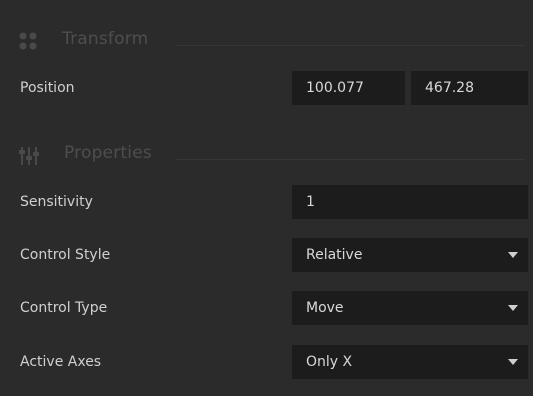  Describe the element at coordinates (410, 362) in the screenshot. I see `active-axes-dropdown: Only X` at that location.